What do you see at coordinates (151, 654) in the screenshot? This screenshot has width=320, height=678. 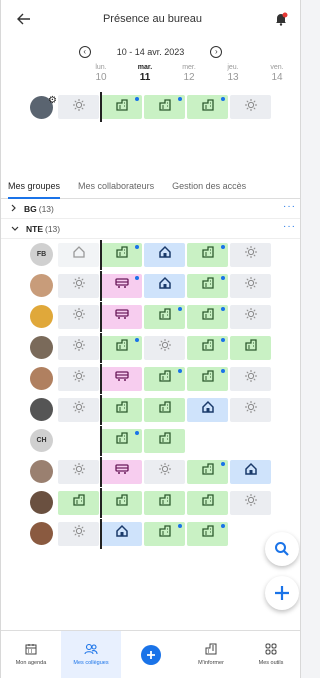 I see `bottom-add-button` at bounding box center [151, 654].